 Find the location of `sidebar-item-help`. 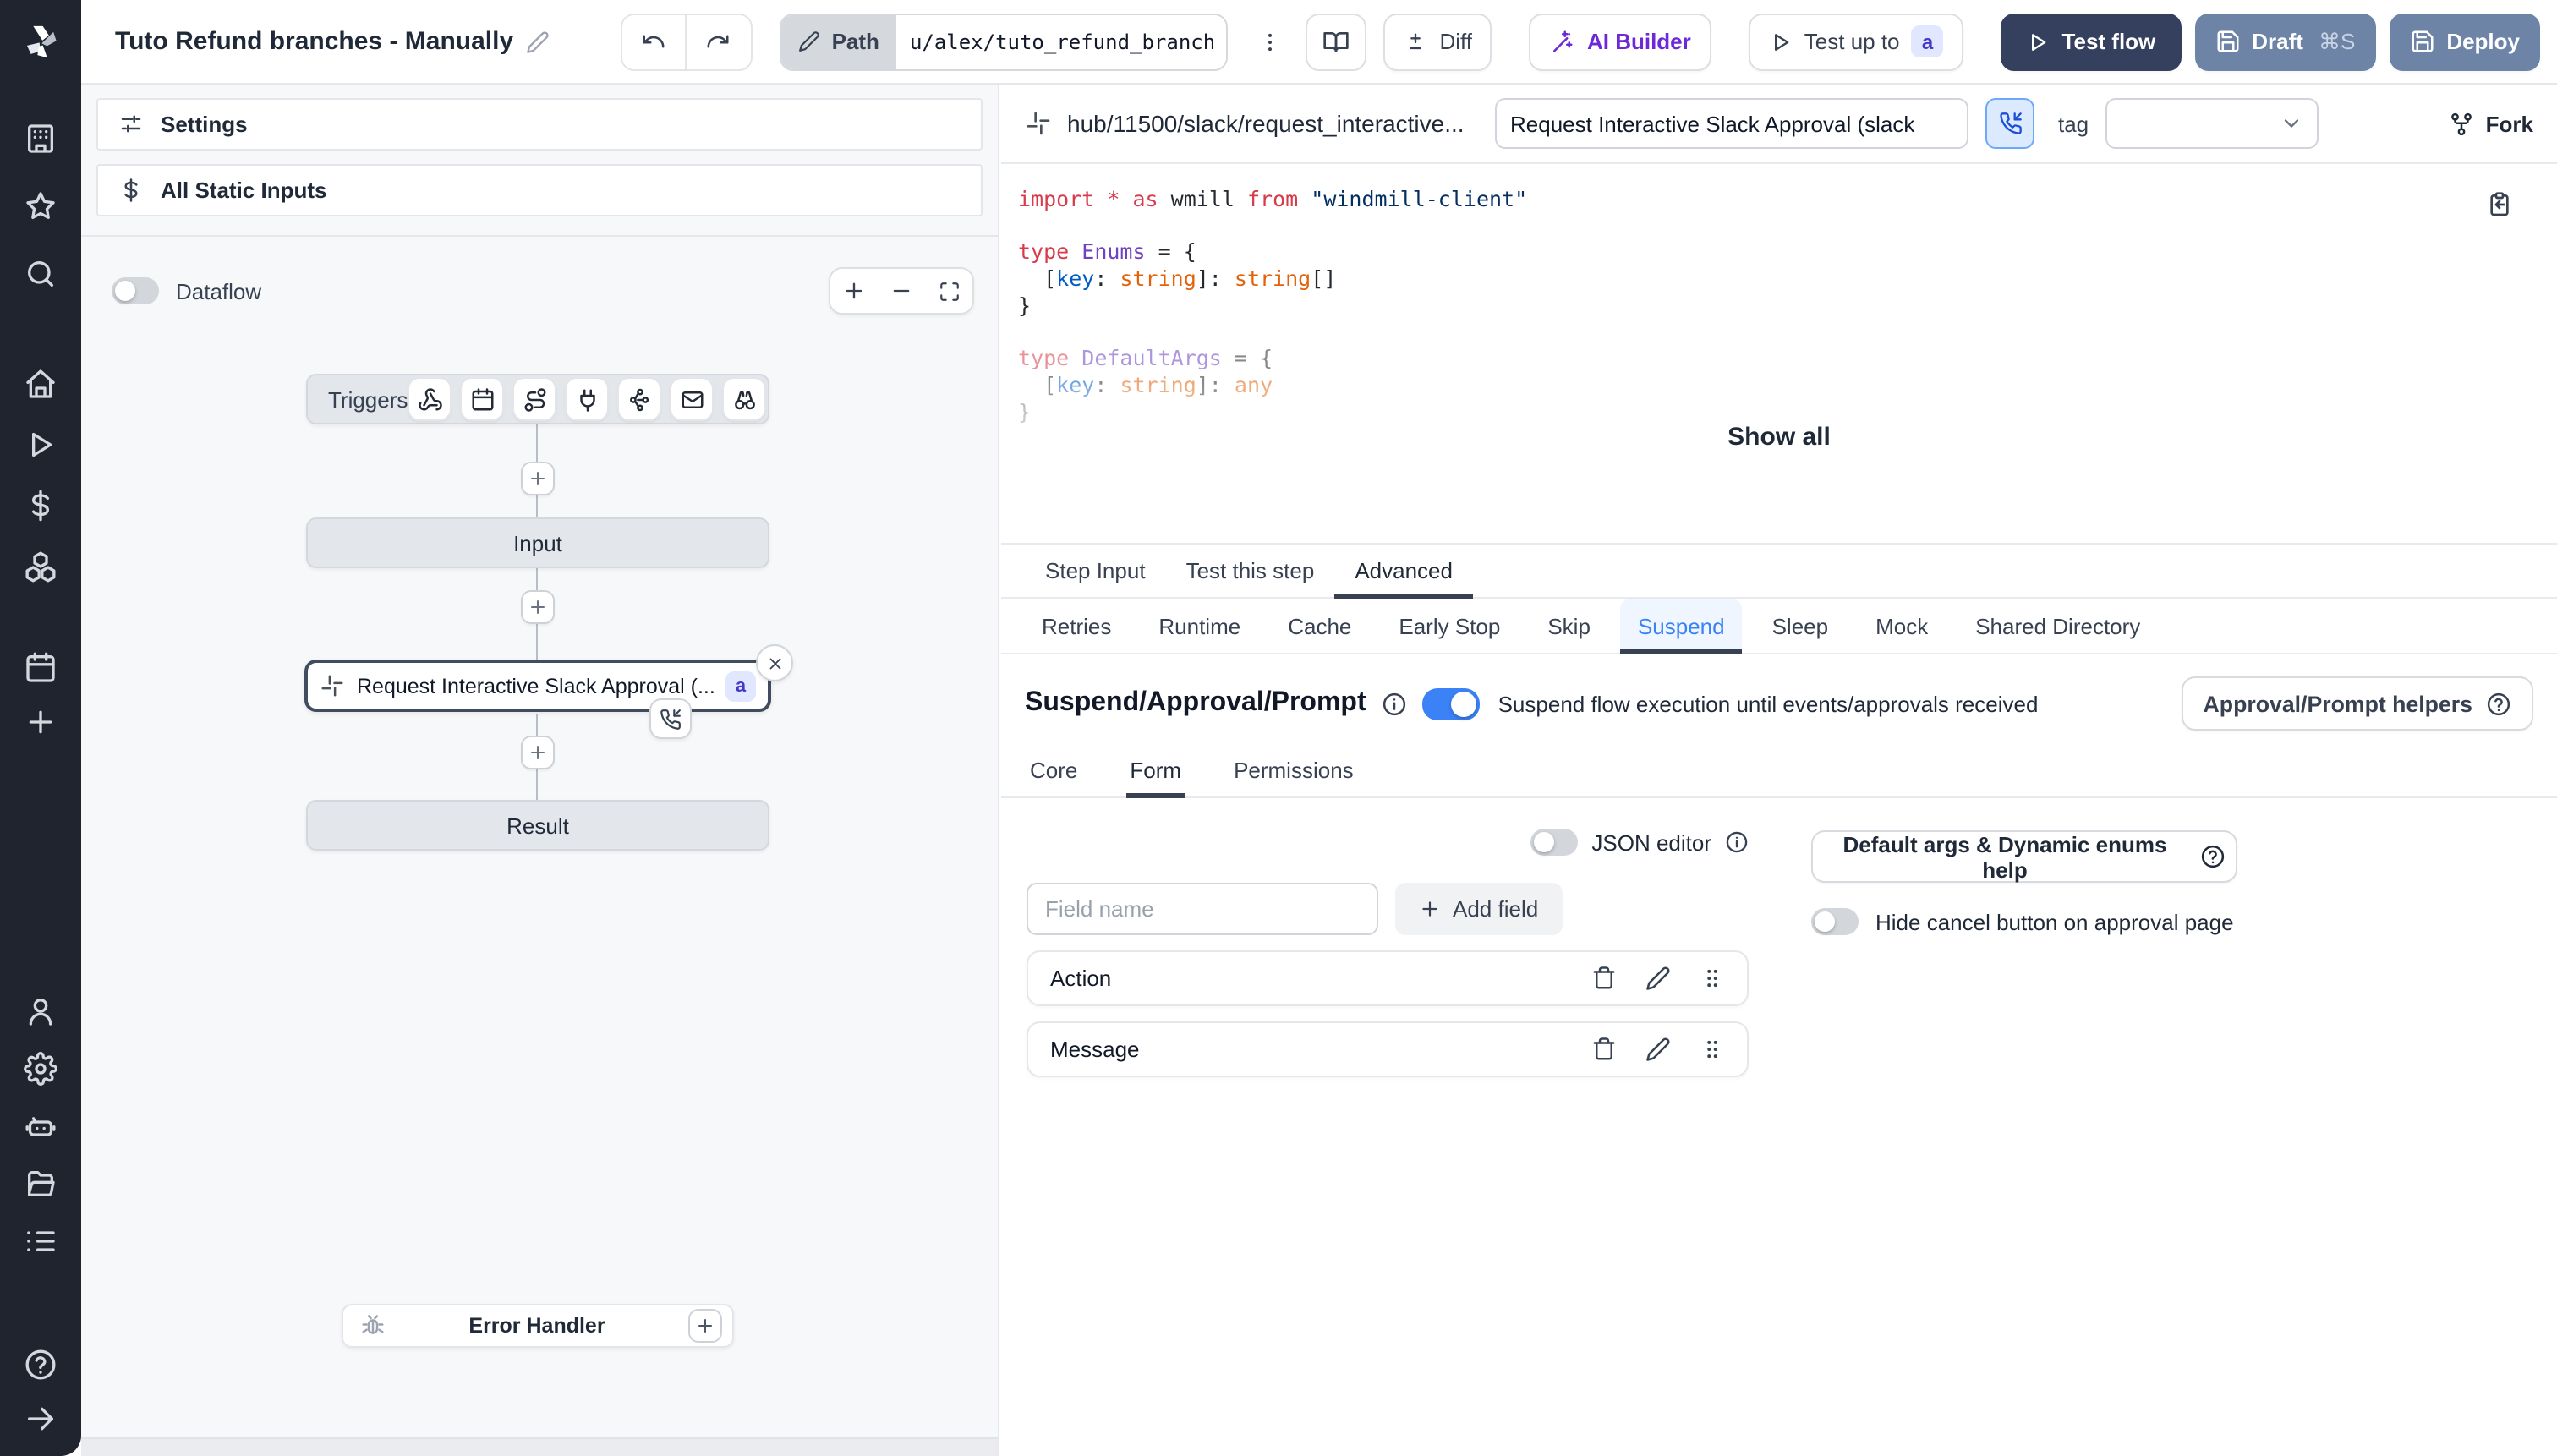

sidebar-item-help is located at coordinates (40, 1365).